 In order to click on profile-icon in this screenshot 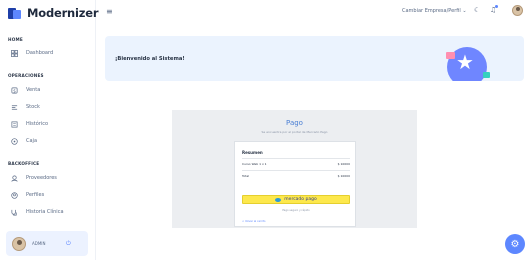, I will do `click(14, 195)`.